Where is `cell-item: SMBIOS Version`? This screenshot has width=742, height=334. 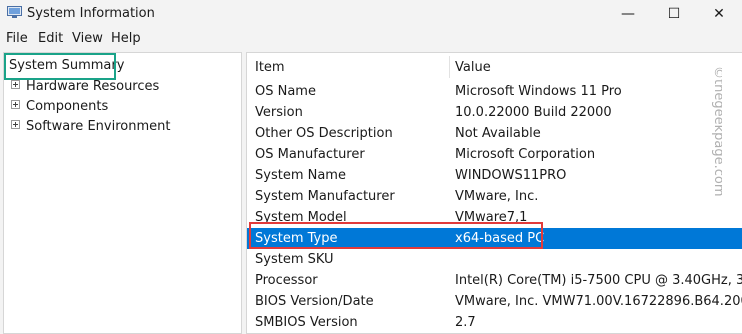 cell-item: SMBIOS Version is located at coordinates (306, 322).